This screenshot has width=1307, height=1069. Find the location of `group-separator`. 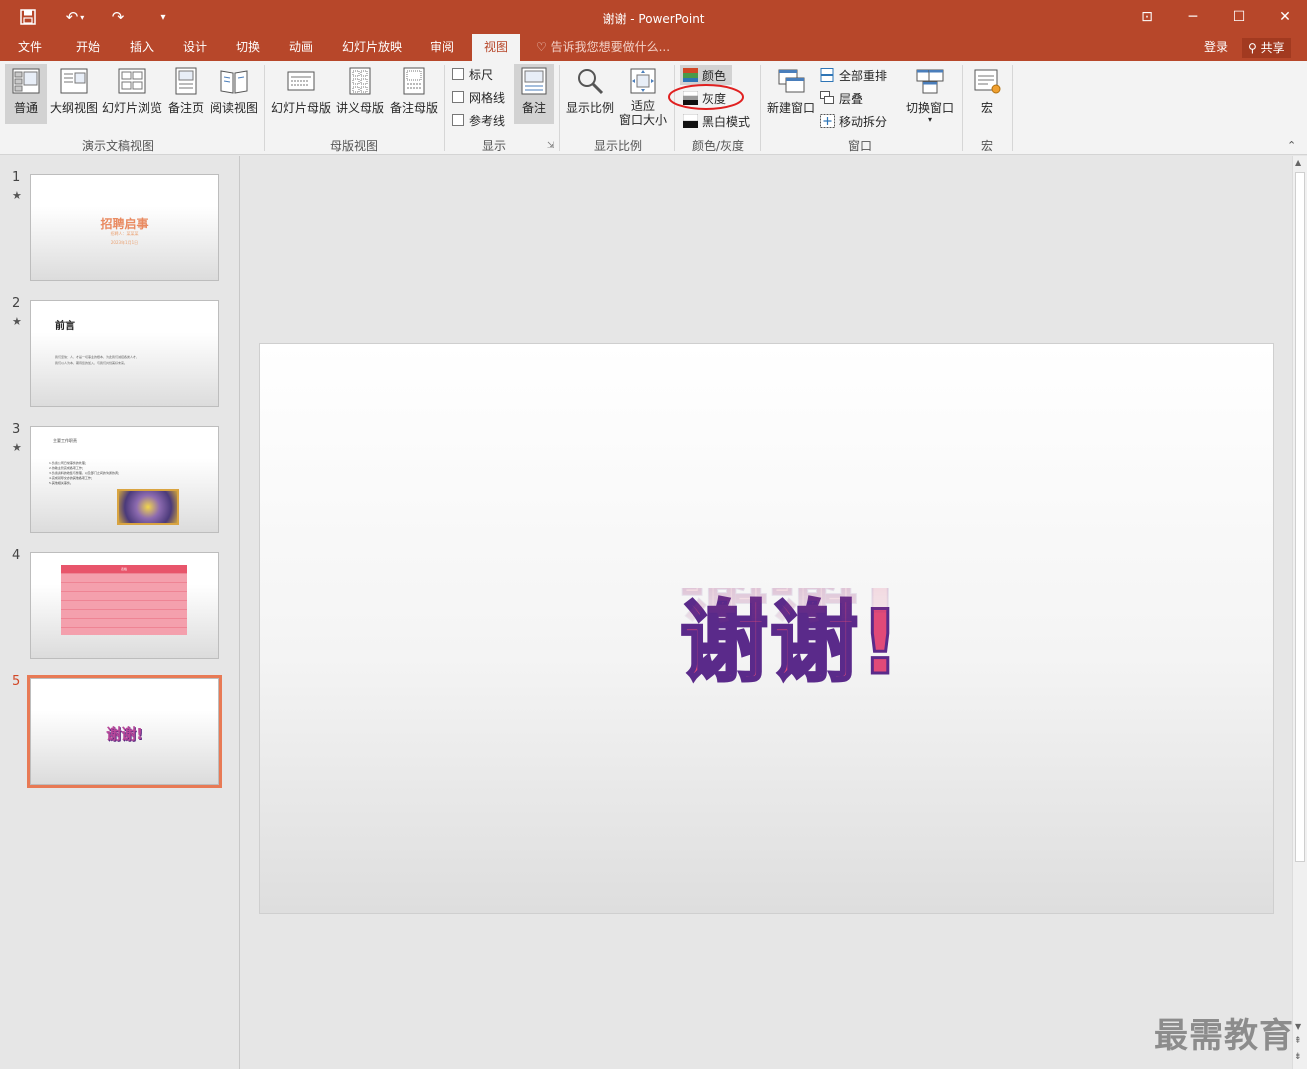

group-separator is located at coordinates (444, 108).